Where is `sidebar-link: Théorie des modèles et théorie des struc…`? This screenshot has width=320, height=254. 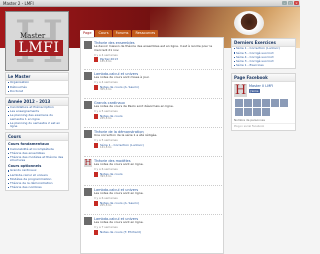
sidebar-link: Théorie des modèles et théorie des struc… is located at coordinates (37, 159).